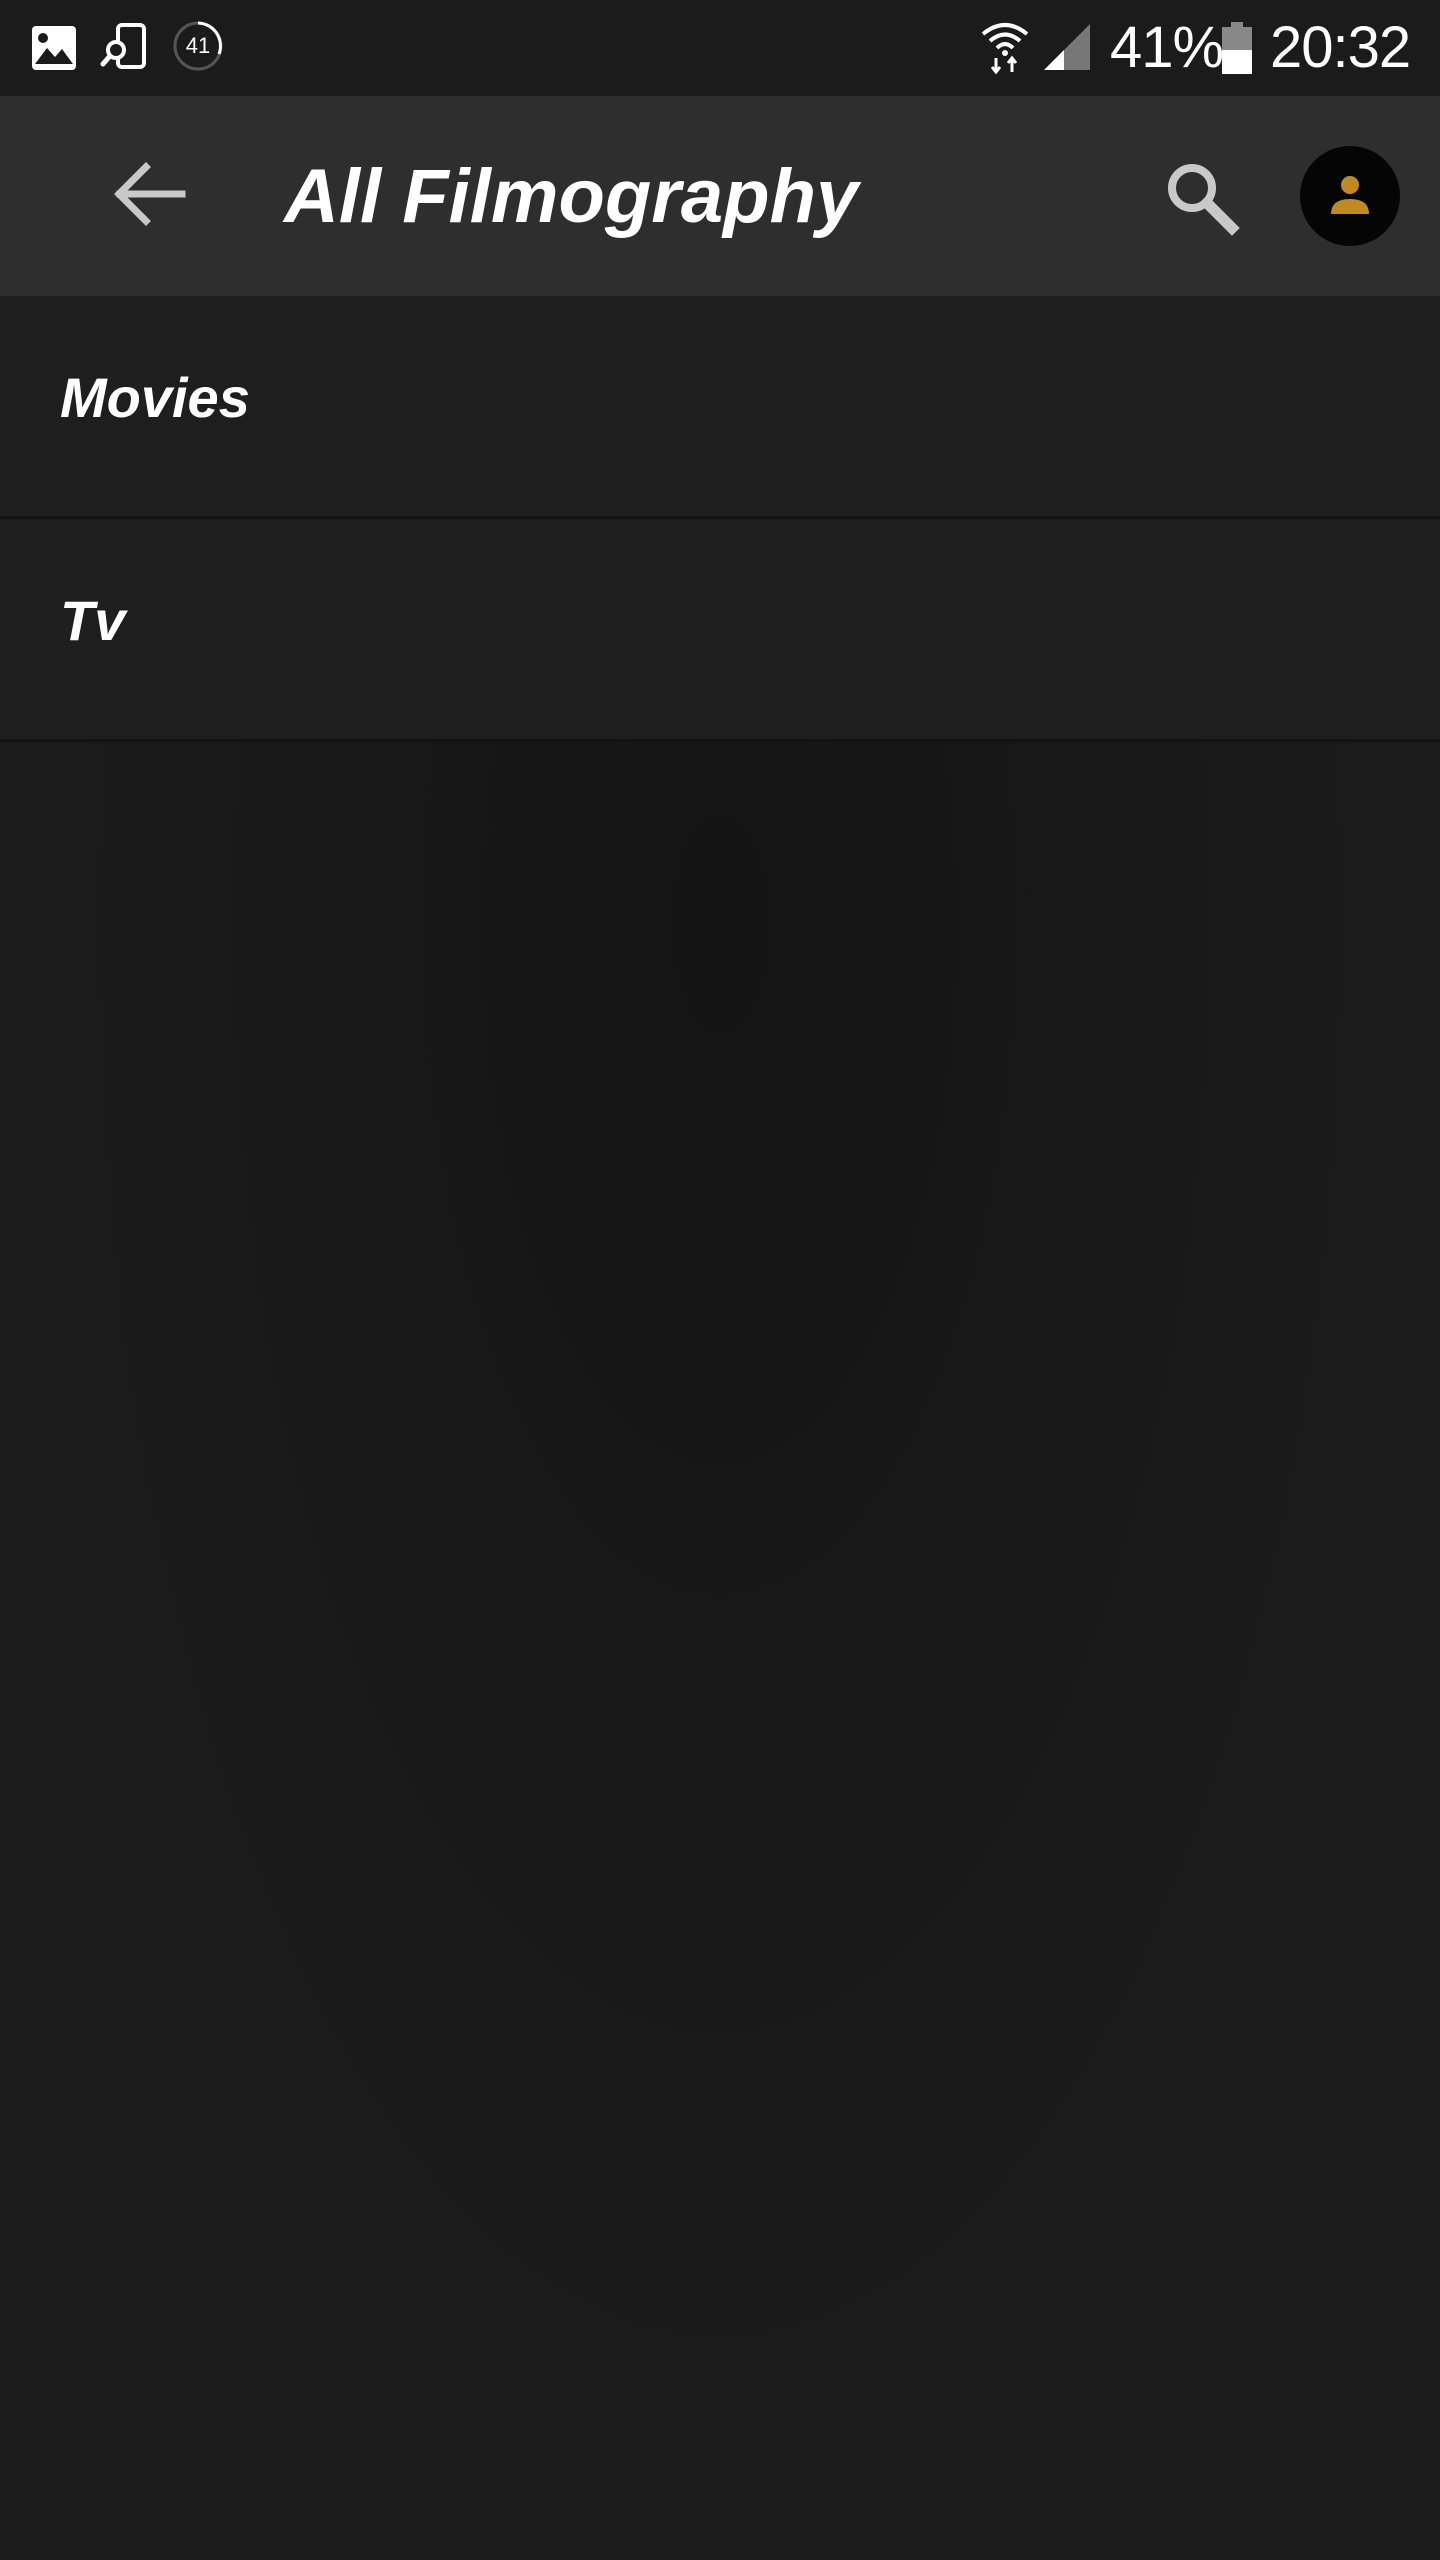  Describe the element at coordinates (1167, 47) in the screenshot. I see `battery-percent: 41%` at that location.